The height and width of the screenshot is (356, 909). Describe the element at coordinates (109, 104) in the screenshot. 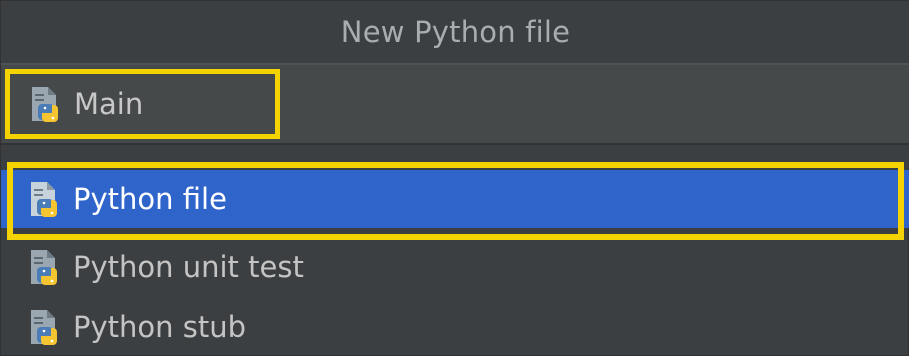

I see `file-name-value: Main` at that location.